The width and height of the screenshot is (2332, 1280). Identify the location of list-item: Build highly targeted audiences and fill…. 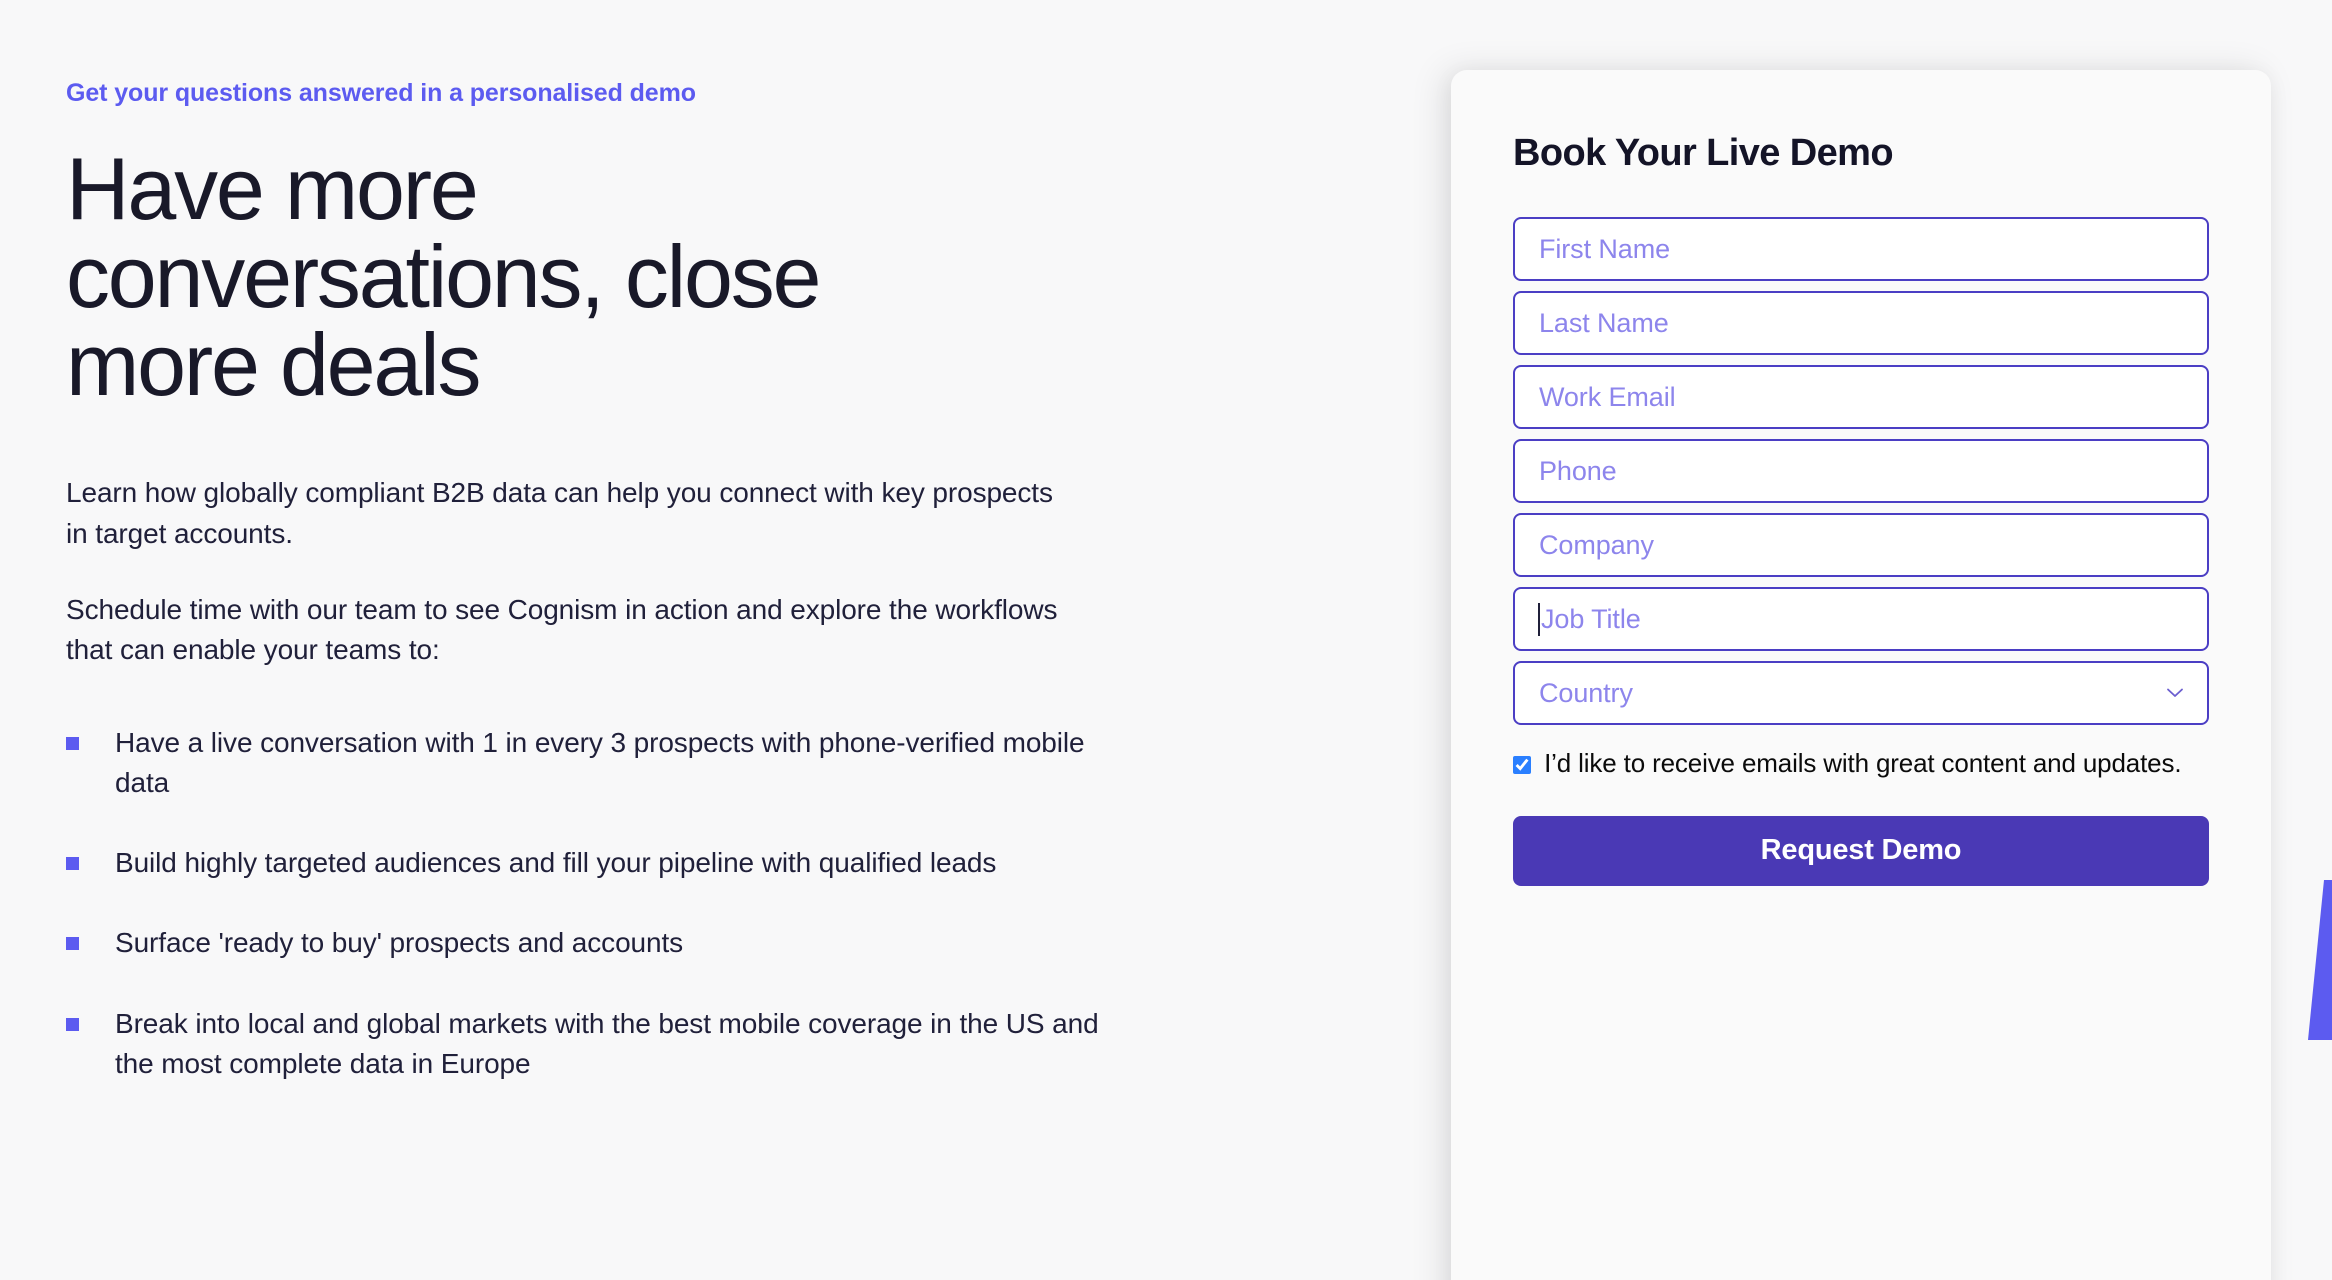
(656, 863).